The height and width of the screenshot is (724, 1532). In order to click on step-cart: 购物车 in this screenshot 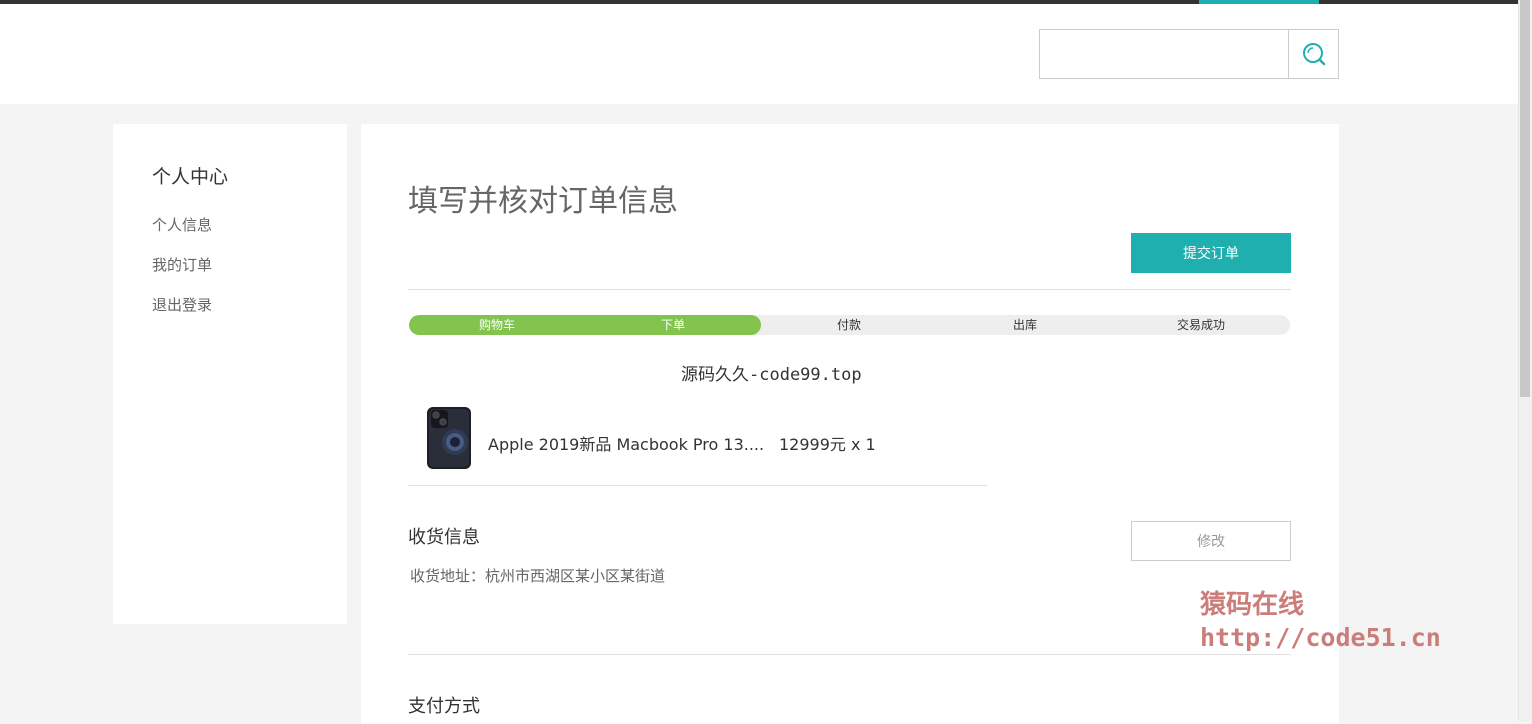, I will do `click(496, 325)`.